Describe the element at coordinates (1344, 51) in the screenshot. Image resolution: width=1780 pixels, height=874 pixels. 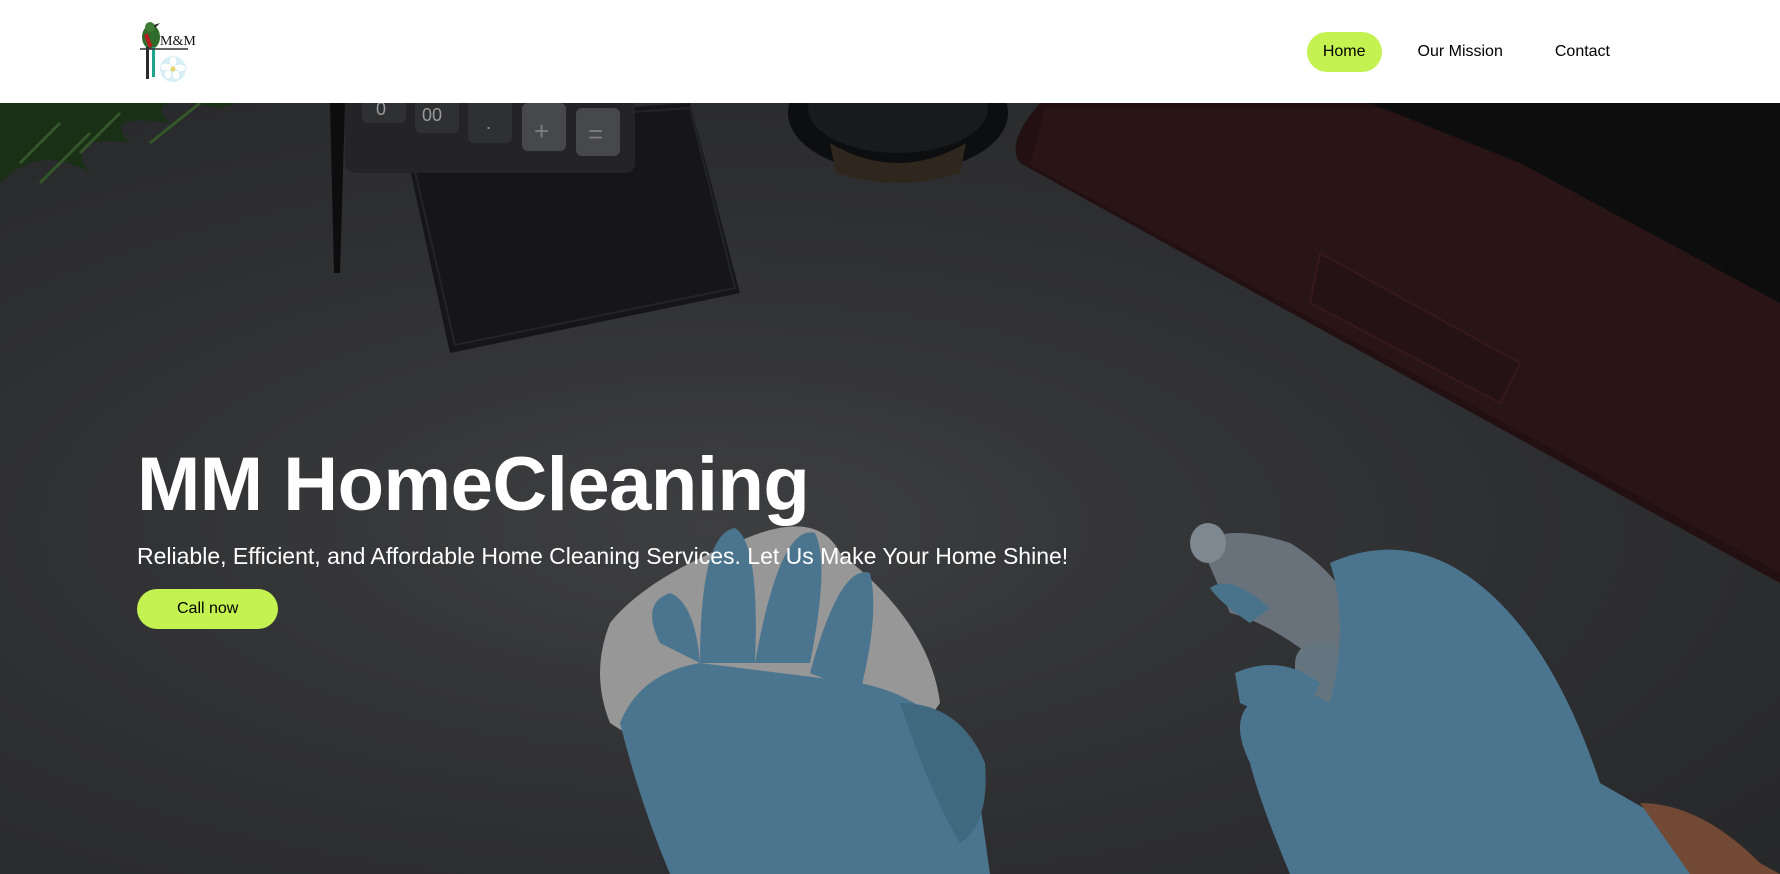
I see `nav-home: Home` at that location.